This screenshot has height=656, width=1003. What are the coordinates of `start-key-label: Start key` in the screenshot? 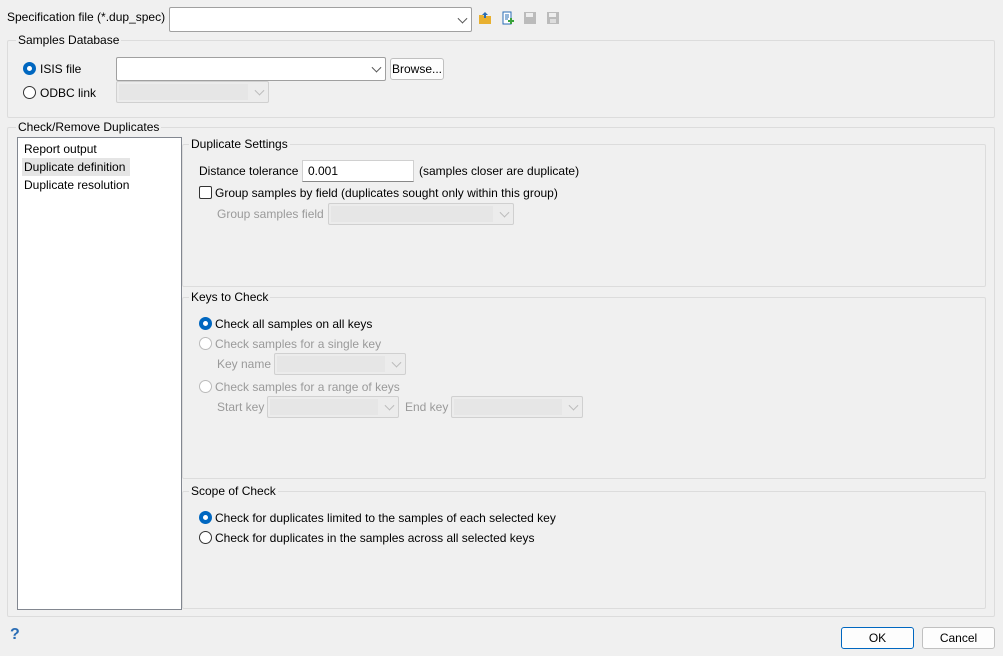 It's located at (241, 407).